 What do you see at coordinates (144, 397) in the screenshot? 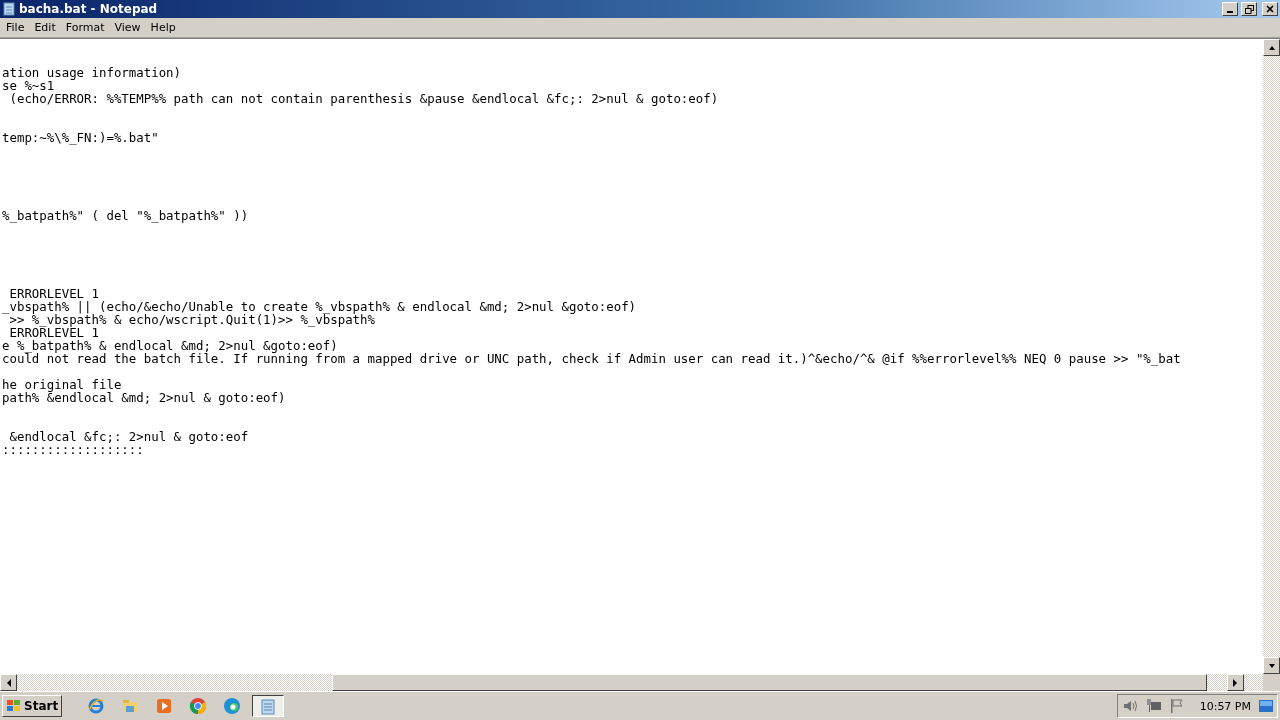
I see `code-line: path% &endlocal &md; 2>nul & goto:eof)` at bounding box center [144, 397].